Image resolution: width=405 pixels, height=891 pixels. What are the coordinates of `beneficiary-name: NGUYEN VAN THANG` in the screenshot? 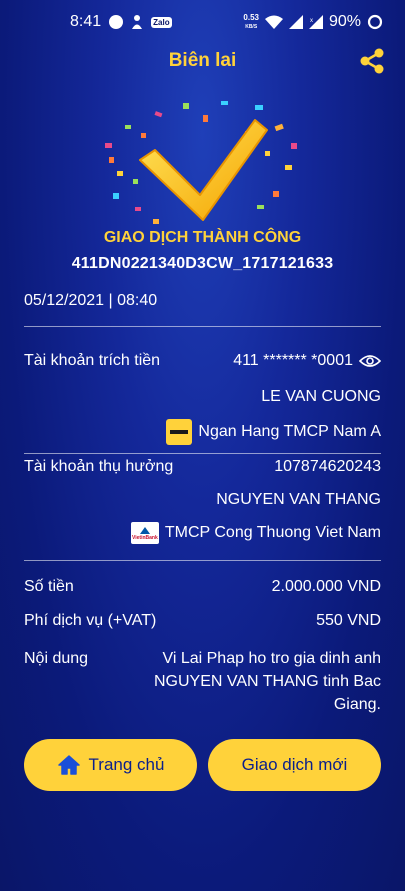 It's located at (298, 499).